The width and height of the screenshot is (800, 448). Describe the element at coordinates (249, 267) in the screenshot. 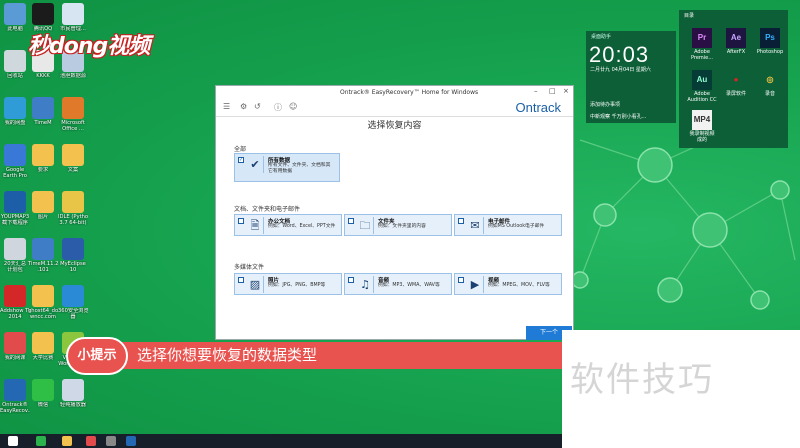

I see `section-media-label: 多媒体文件` at that location.